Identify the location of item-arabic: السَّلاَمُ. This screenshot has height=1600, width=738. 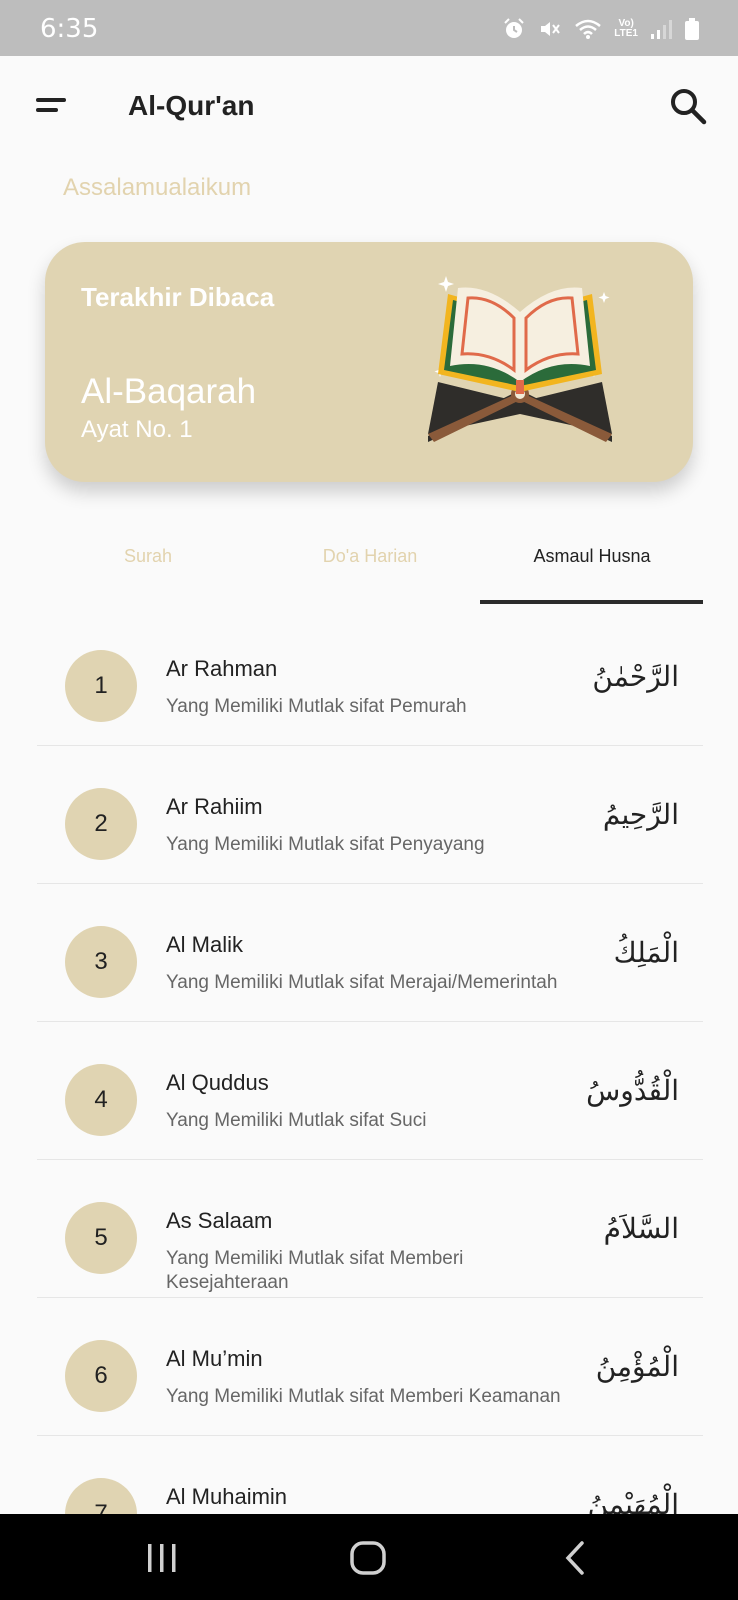
(641, 1228).